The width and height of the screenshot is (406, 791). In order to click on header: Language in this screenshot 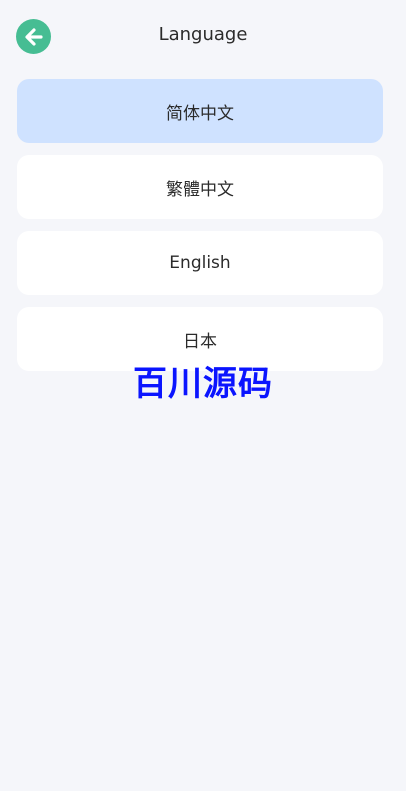, I will do `click(203, 36)`.